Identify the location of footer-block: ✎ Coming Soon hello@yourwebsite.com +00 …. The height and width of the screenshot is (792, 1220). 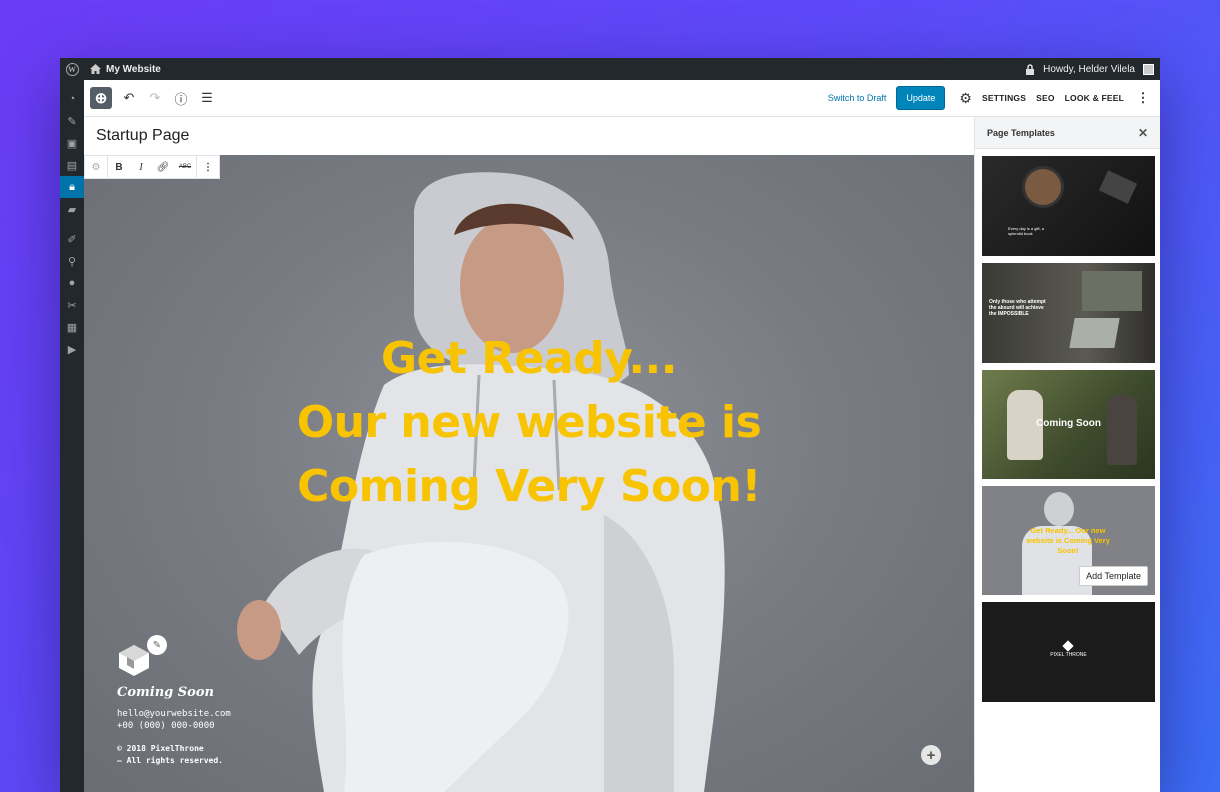
(174, 701).